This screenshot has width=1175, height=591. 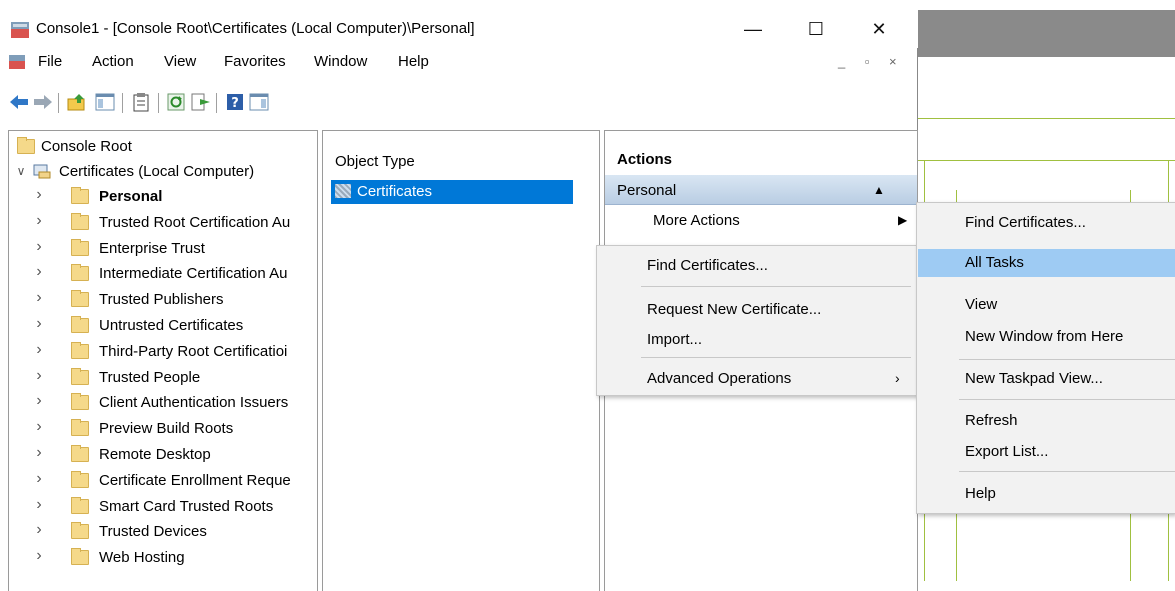 I want to click on tree-item-label: Certificate Enrollment Reque, so click(x=195, y=480).